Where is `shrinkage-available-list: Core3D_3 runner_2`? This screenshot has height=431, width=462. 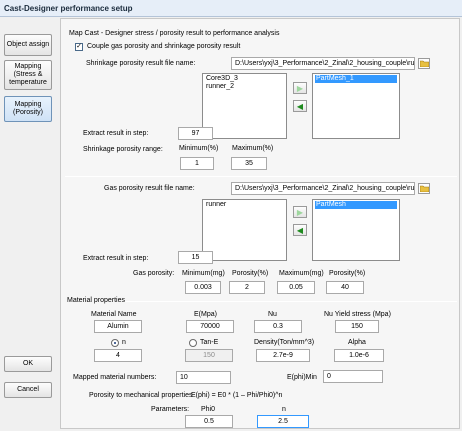
shrinkage-available-list: Core3D_3 runner_2 is located at coordinates (244, 106).